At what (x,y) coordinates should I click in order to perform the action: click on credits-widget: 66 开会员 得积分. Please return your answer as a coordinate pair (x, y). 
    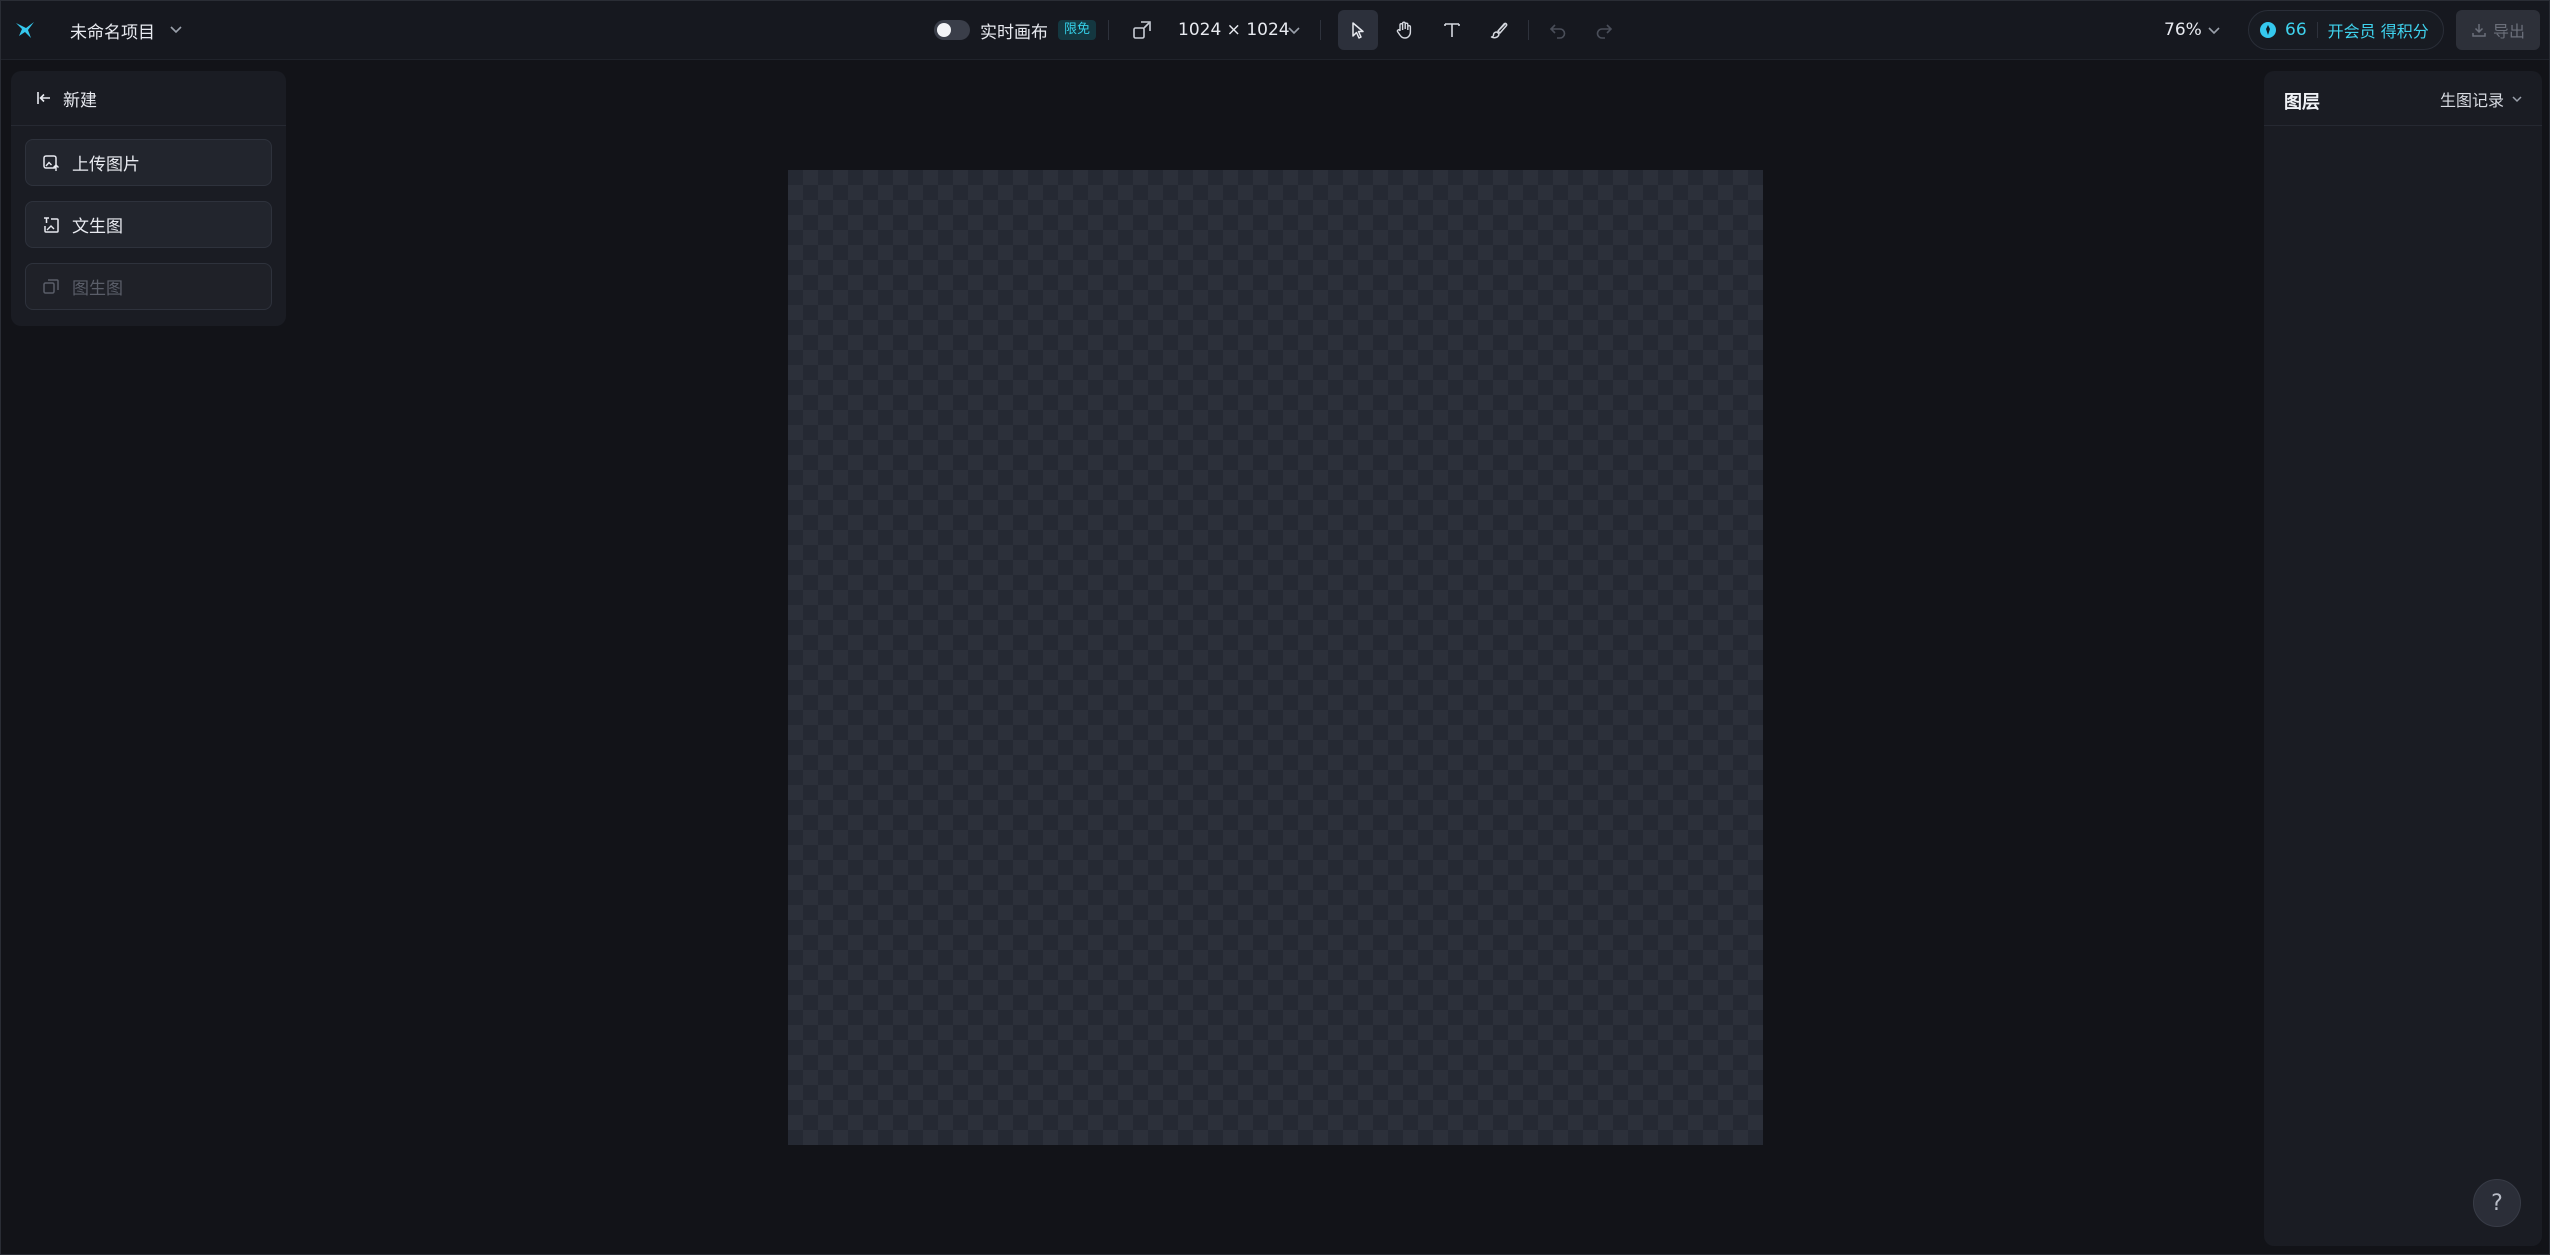
    Looking at the image, I should click on (2346, 30).